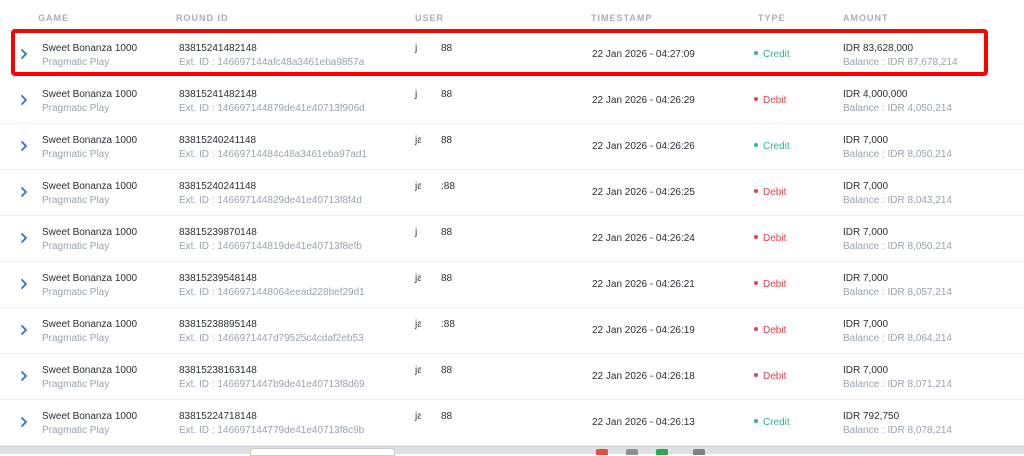 The height and width of the screenshot is (456, 1024). What do you see at coordinates (871, 416) in the screenshot?
I see `amount: IDR 792,750` at bounding box center [871, 416].